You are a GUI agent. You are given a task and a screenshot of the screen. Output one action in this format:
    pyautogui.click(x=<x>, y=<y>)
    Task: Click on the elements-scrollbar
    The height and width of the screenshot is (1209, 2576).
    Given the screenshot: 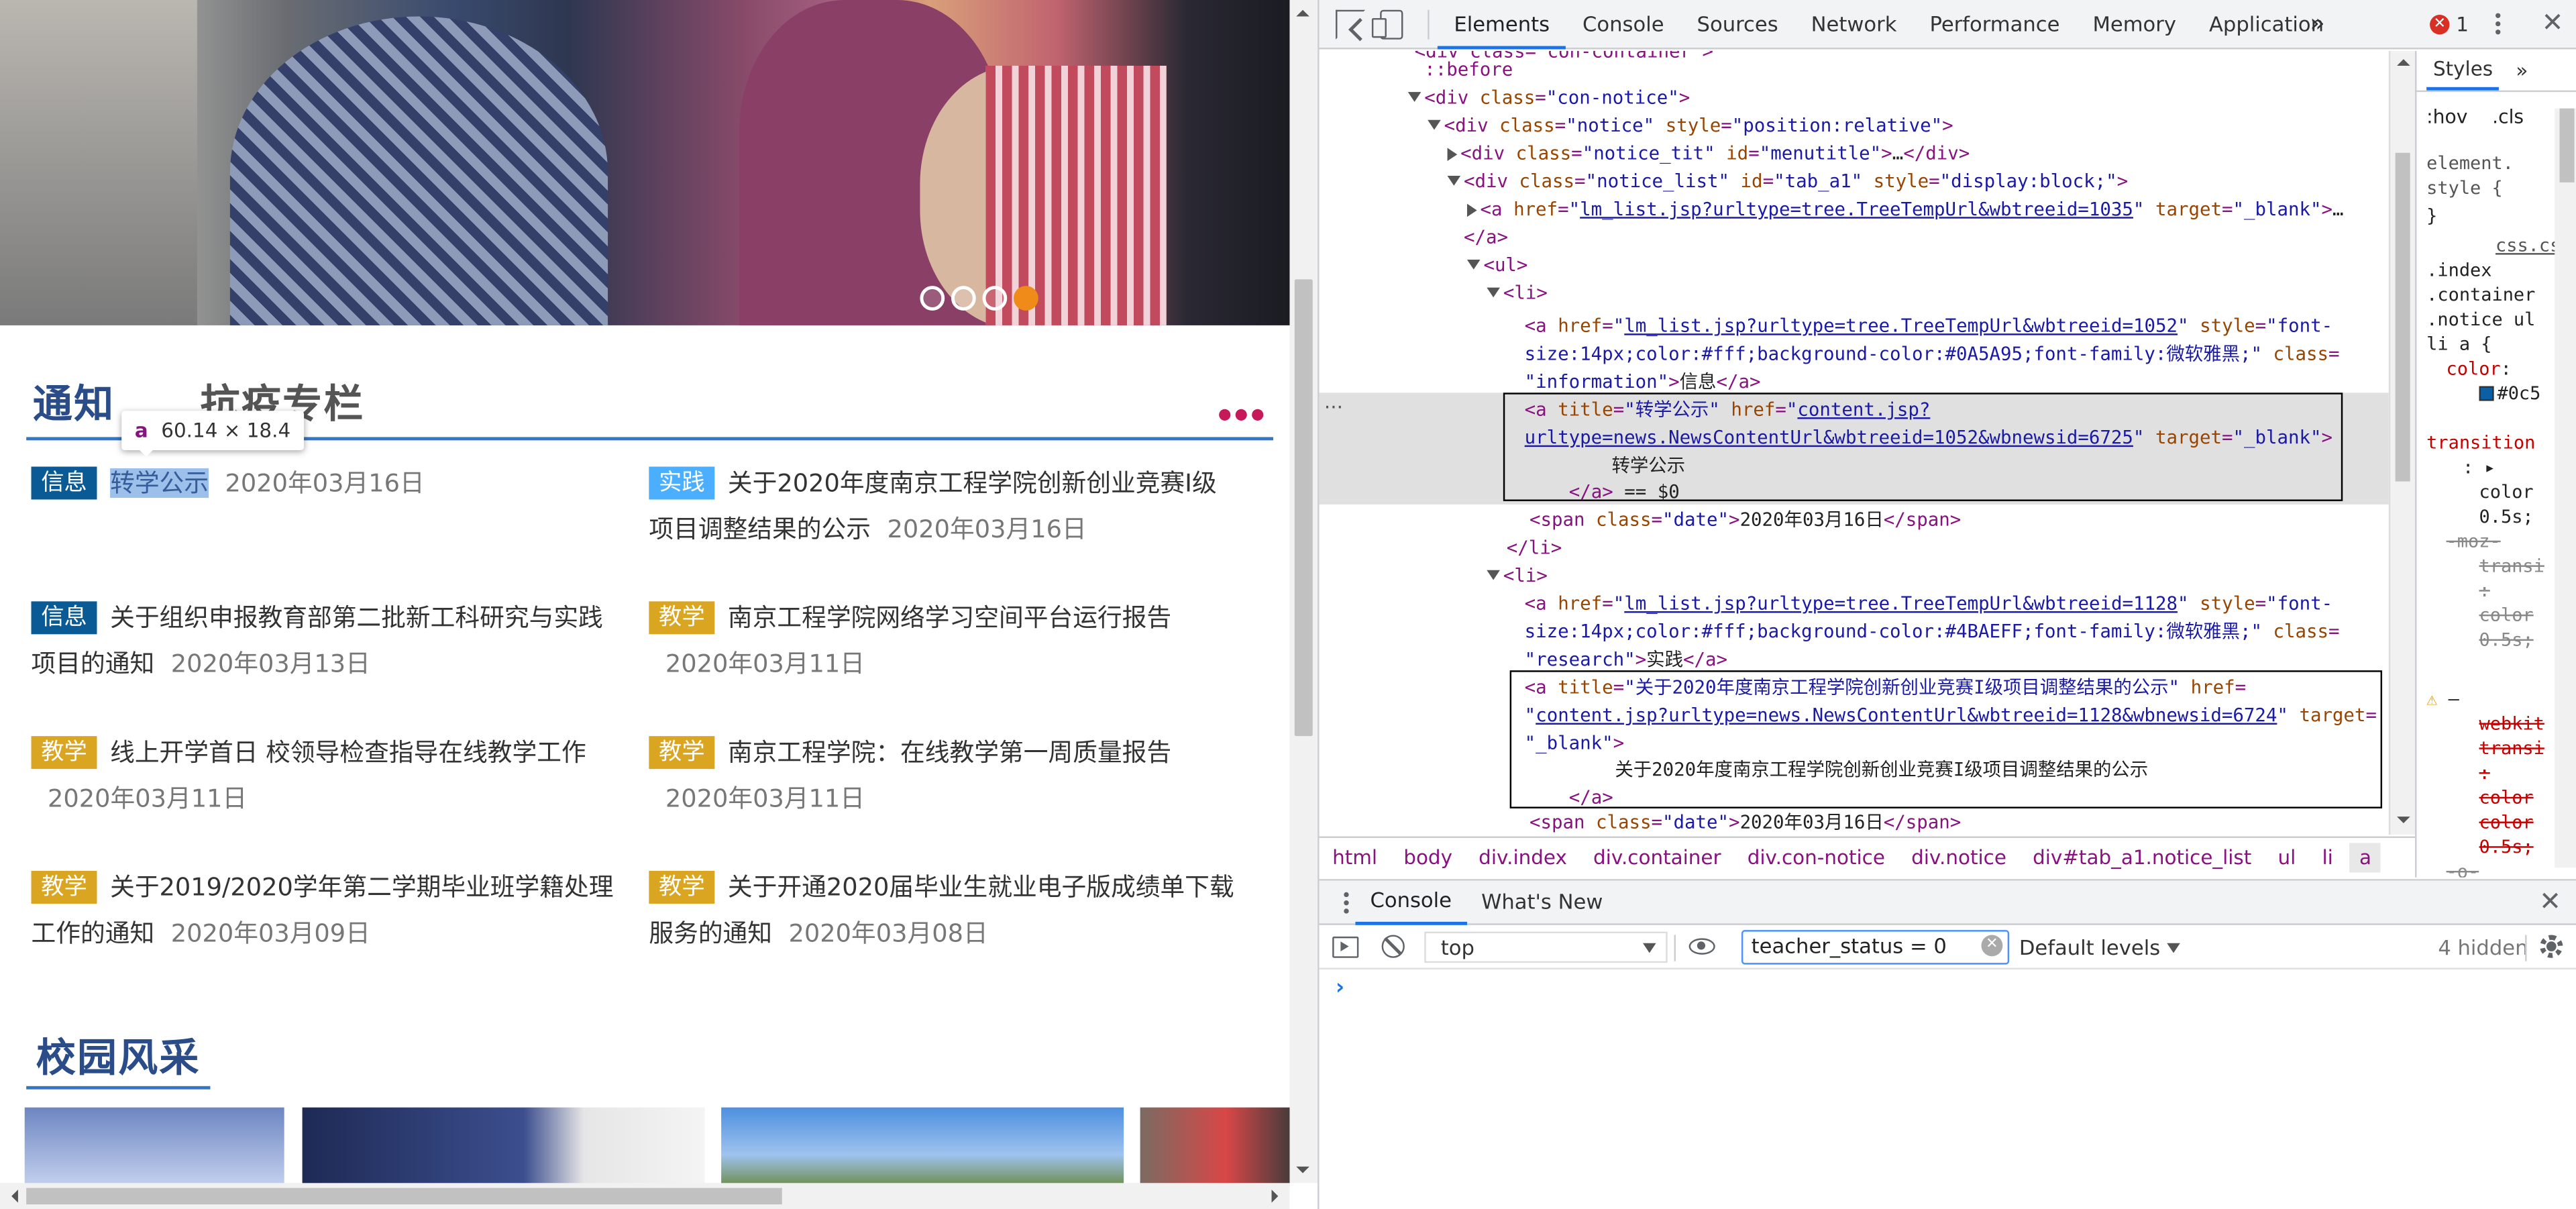 What is the action you would take?
    pyautogui.click(x=2402, y=442)
    